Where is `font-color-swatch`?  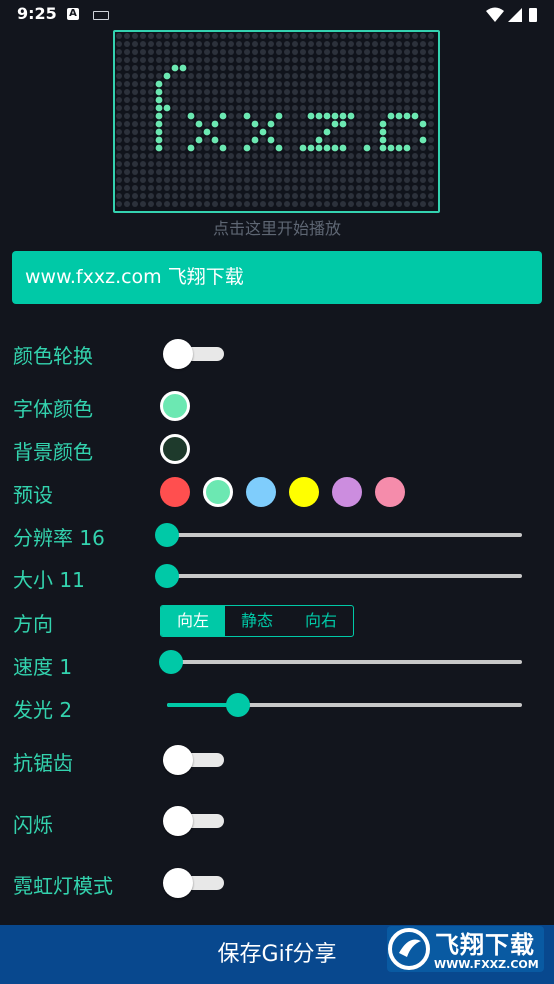
font-color-swatch is located at coordinates (175, 406).